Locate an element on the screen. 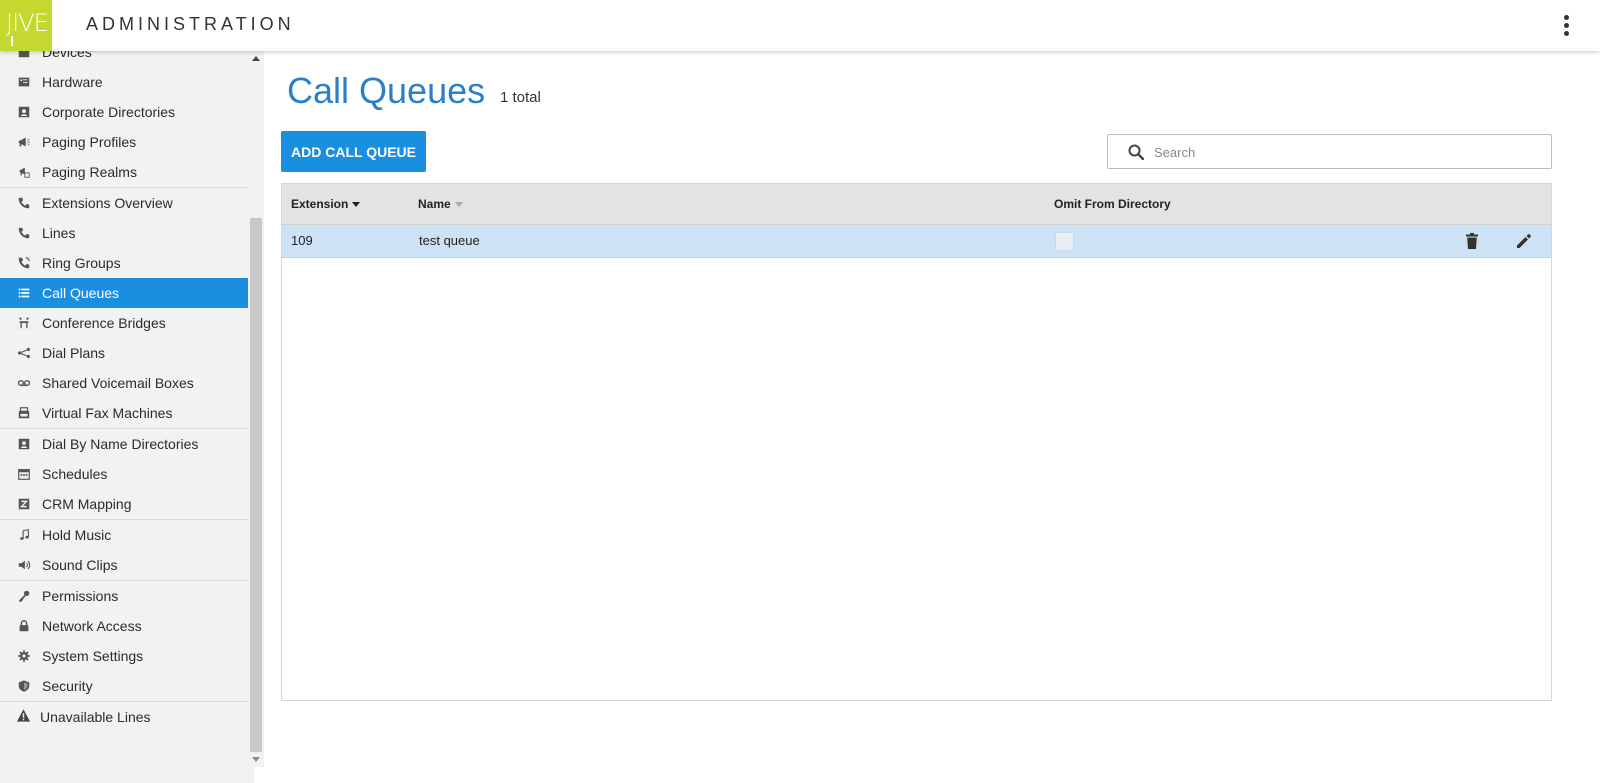 The image size is (1600, 783). search-box is located at coordinates (1329, 151).